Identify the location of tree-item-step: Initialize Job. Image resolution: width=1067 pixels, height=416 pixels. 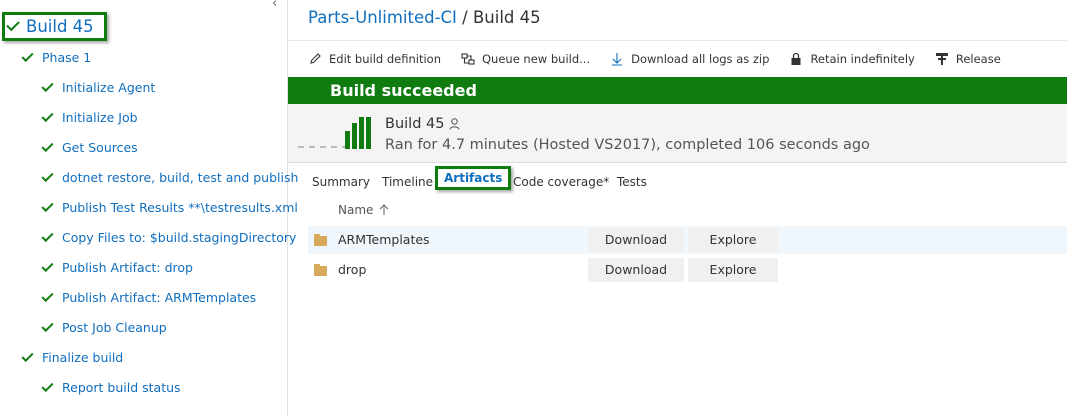
(89, 117).